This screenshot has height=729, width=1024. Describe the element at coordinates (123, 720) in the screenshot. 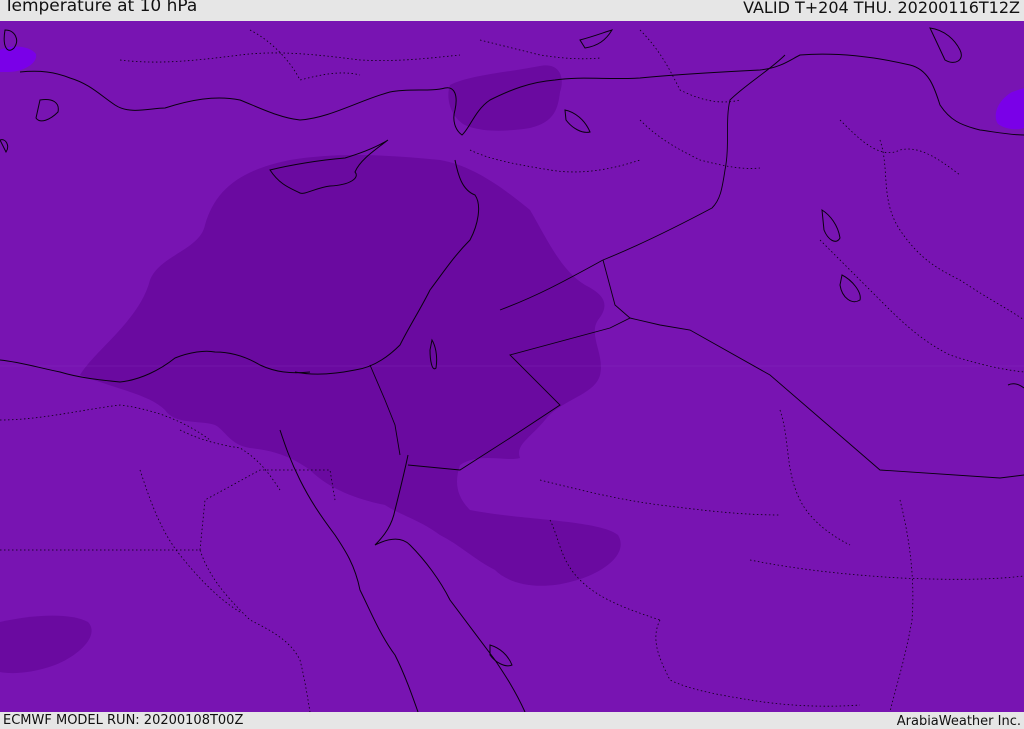

I see `model-run: ECMWF MODEL RUN: 20200108T00Z` at that location.